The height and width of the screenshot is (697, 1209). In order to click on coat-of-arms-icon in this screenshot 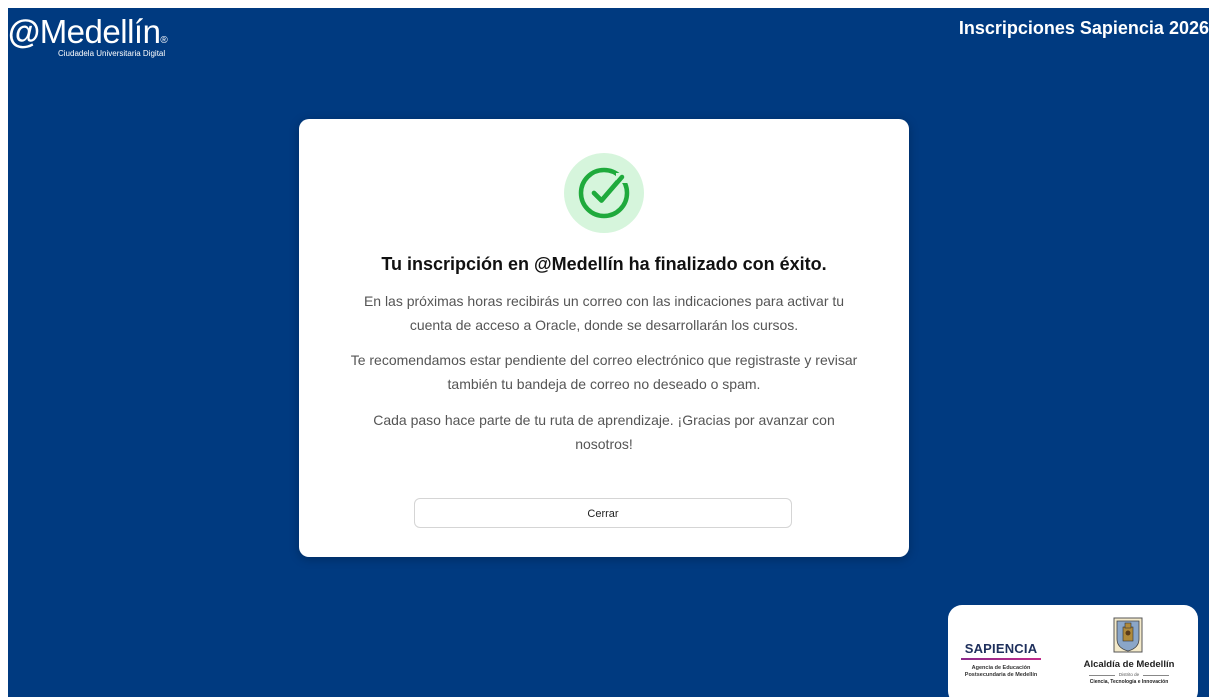, I will do `click(1128, 635)`.